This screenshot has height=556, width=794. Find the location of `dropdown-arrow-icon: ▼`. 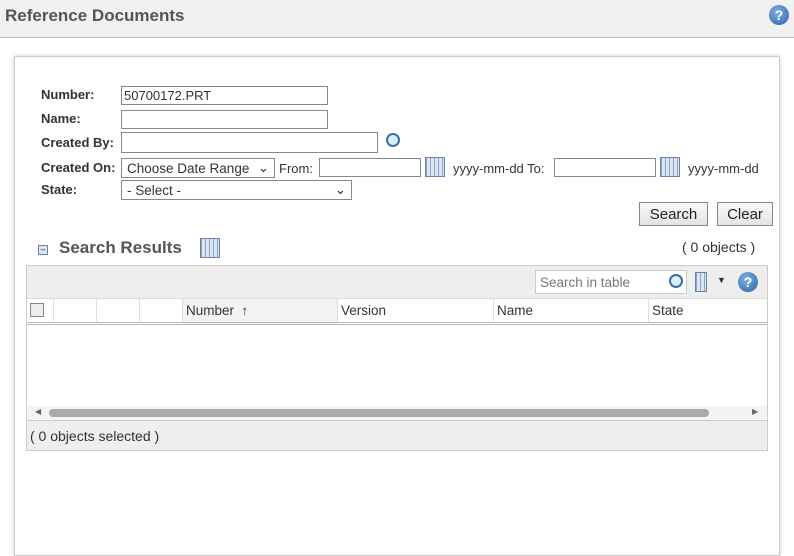

dropdown-arrow-icon: ▼ is located at coordinates (721, 280).